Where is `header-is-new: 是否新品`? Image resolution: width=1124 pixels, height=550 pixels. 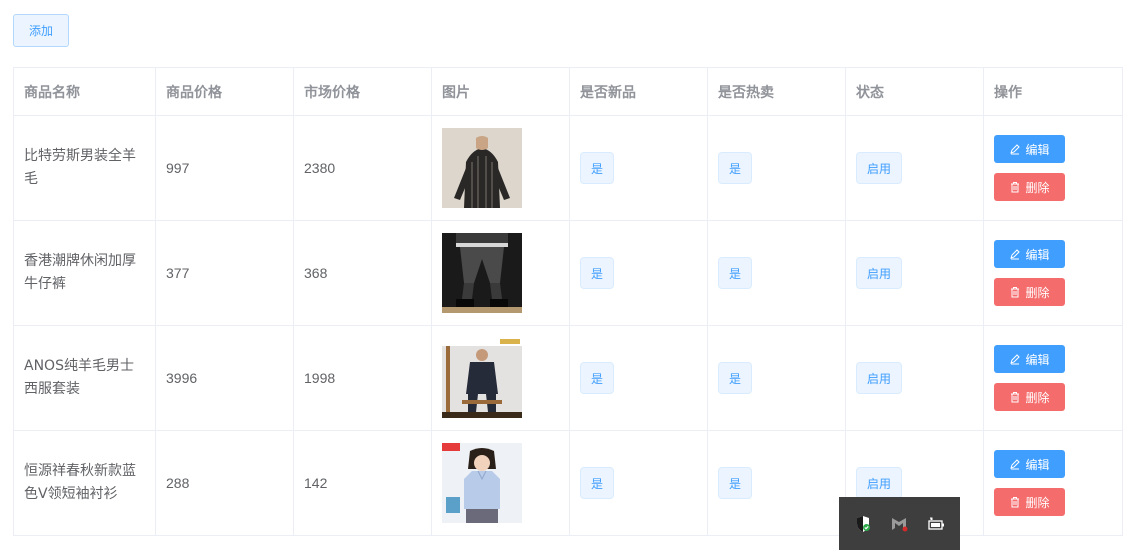 header-is-new: 是否新品 is located at coordinates (638, 91).